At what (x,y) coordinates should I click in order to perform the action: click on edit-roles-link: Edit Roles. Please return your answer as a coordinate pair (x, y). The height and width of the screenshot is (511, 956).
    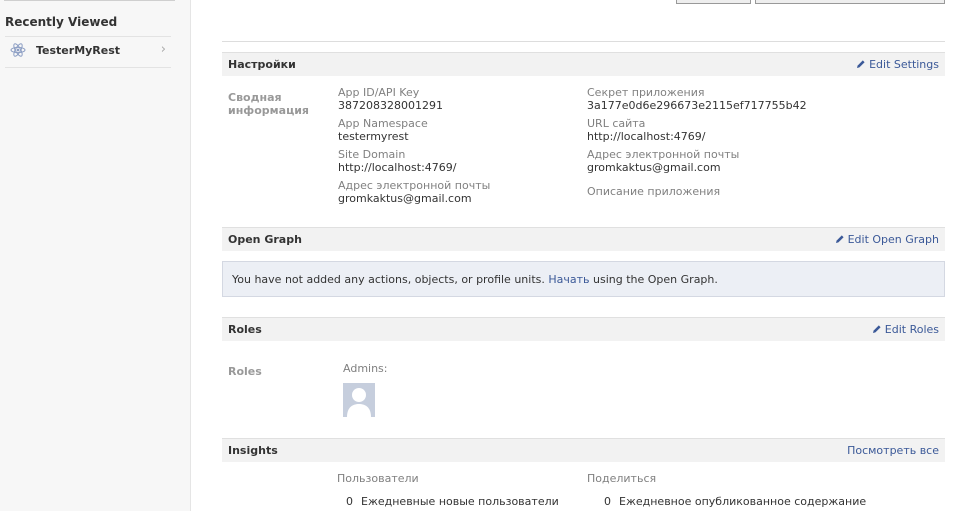
    Looking at the image, I should click on (905, 329).